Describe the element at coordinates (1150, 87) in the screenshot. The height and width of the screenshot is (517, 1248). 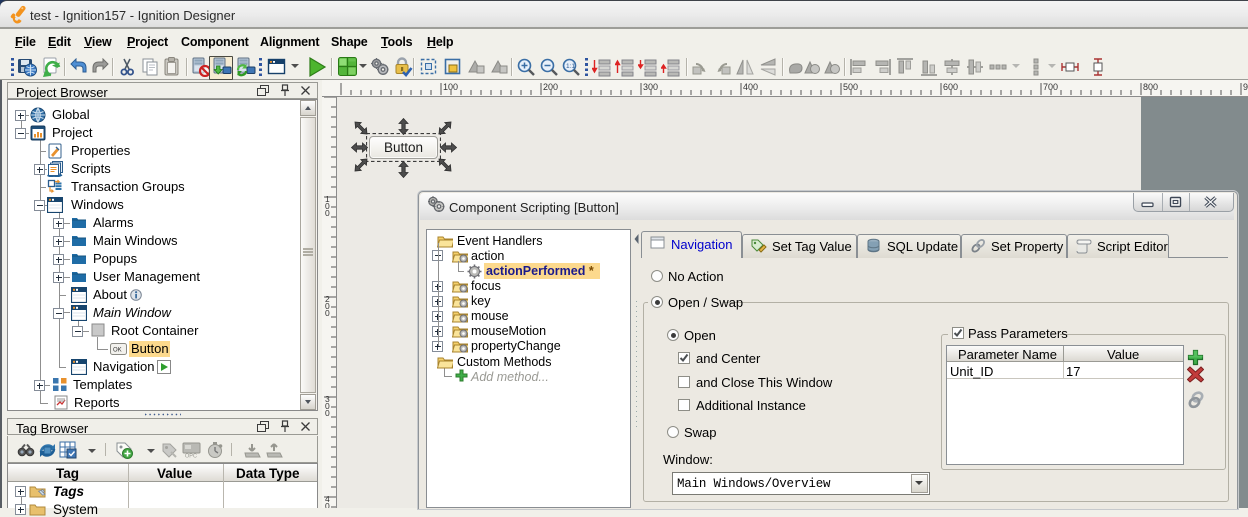
I see `svg-text: 800` at that location.